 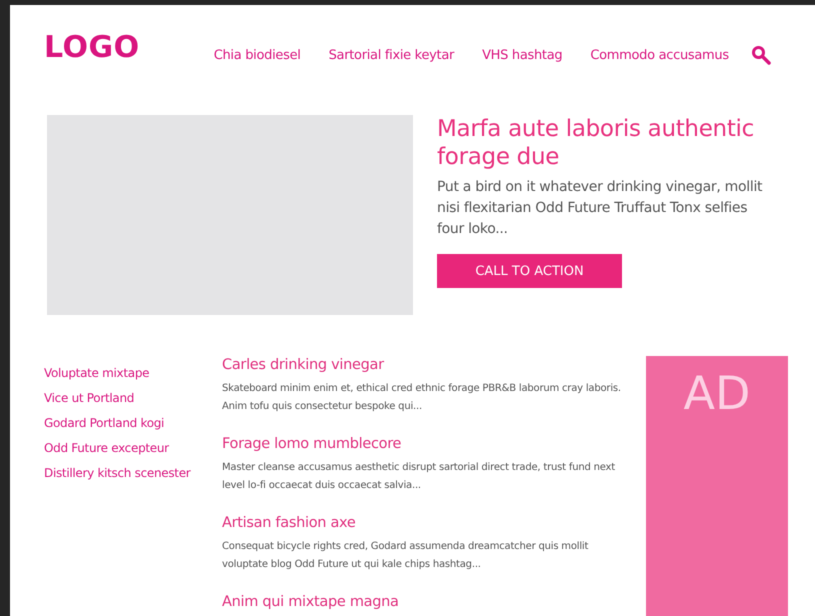 What do you see at coordinates (427, 365) in the screenshot?
I see `article-title: Carles drinking vinegar` at bounding box center [427, 365].